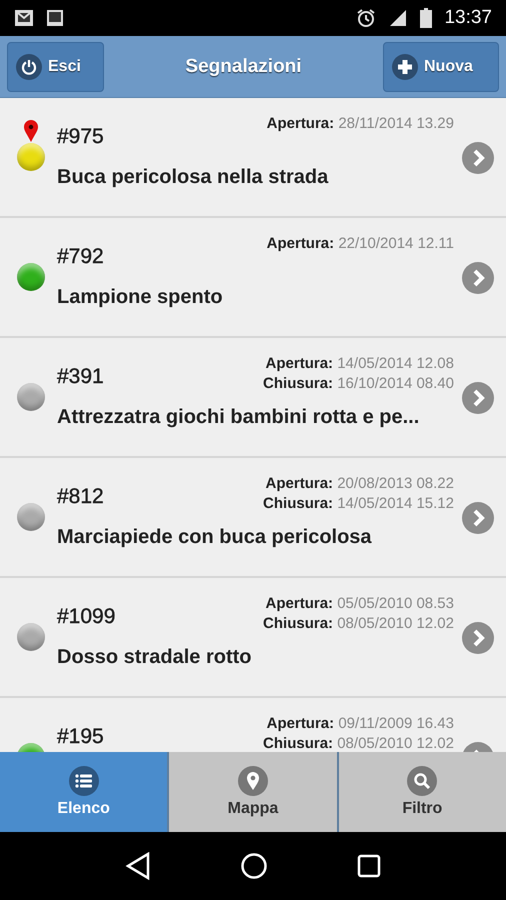 This screenshot has width=506, height=900. What do you see at coordinates (83, 781) in the screenshot?
I see `list-icon` at bounding box center [83, 781].